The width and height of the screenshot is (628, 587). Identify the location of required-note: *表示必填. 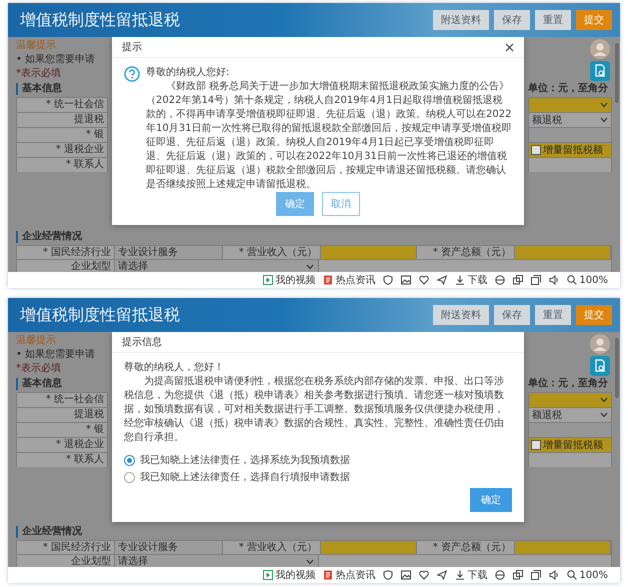
(39, 74).